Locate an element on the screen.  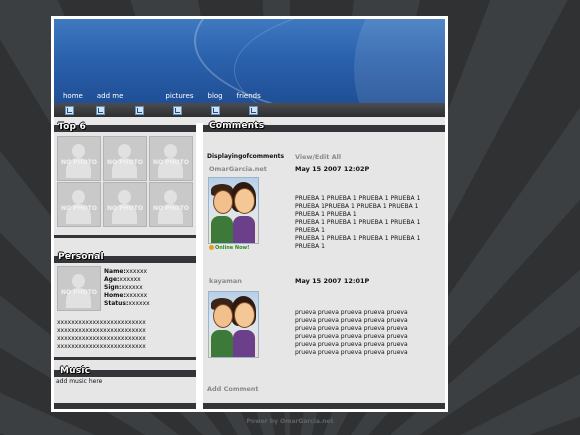
field-name: Name:xxxxxx is located at coordinates (126, 271).